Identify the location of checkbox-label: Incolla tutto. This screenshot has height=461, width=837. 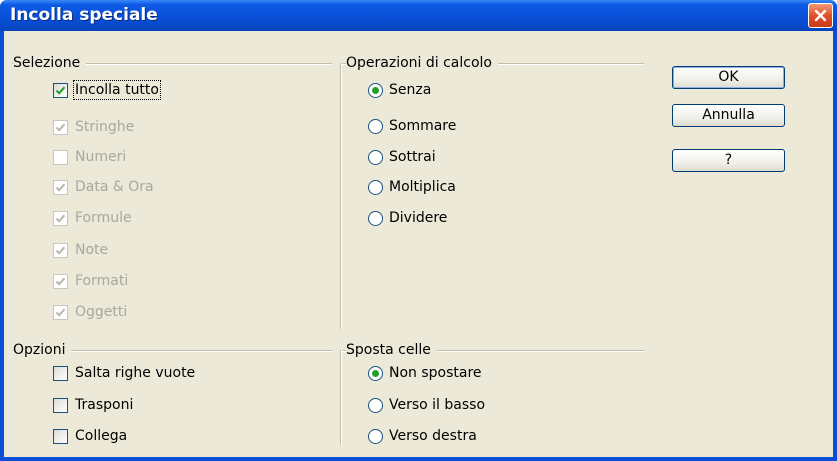
(117, 90).